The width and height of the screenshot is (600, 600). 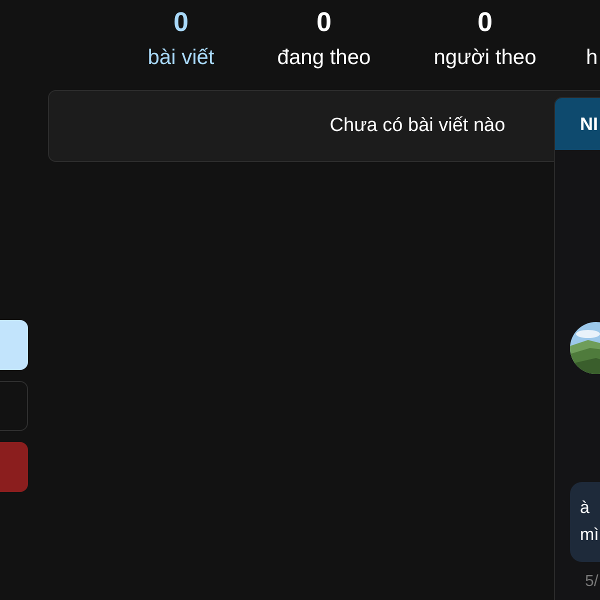 What do you see at coordinates (485, 45) in the screenshot?
I see `stat-tab: 0 người theo` at bounding box center [485, 45].